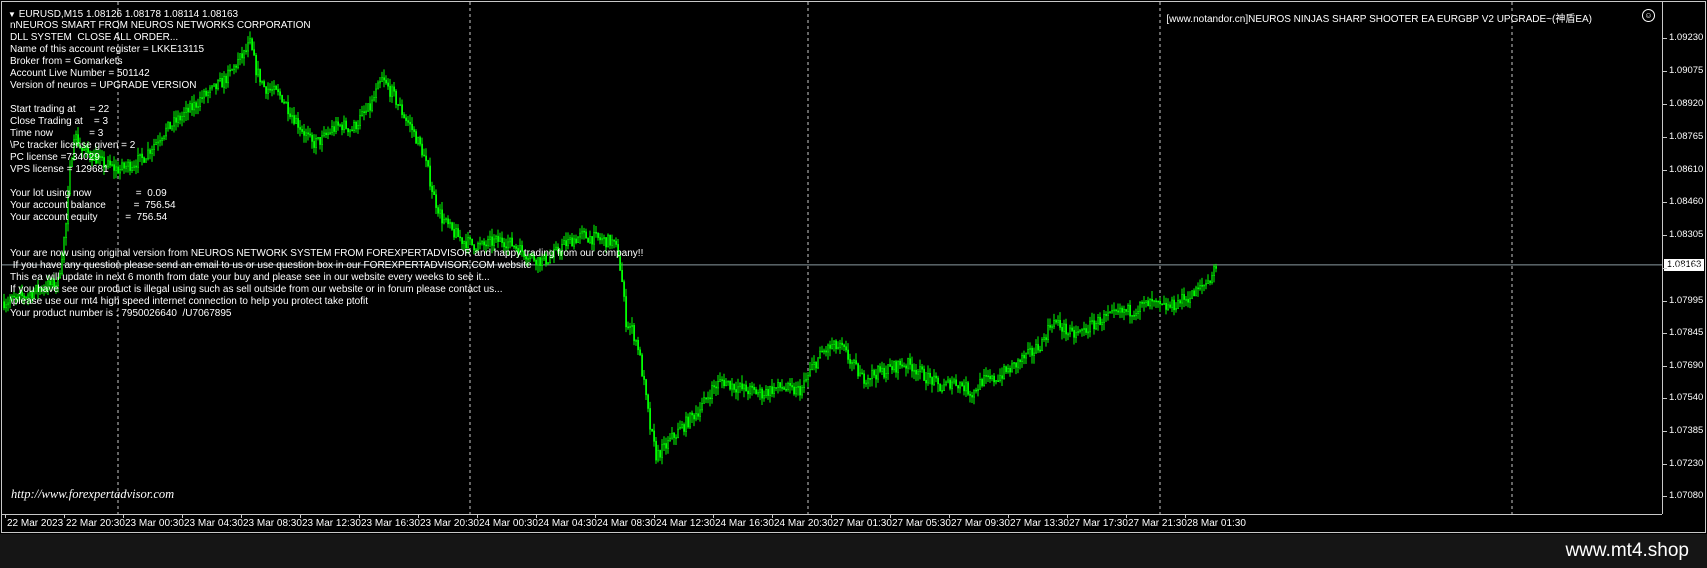 This screenshot has height=568, width=1707. Describe the element at coordinates (1157, 523) in the screenshot. I see `time-tick-label: 27 Mar 21:30` at that location.